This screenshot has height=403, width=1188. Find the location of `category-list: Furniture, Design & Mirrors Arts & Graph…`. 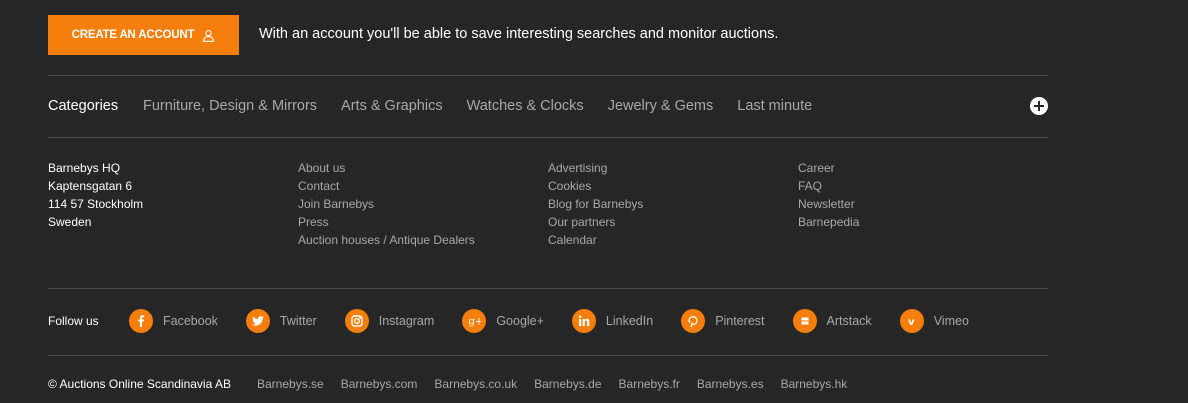

category-list: Furniture, Design & Mirrors Arts & Graph… is located at coordinates (477, 106).